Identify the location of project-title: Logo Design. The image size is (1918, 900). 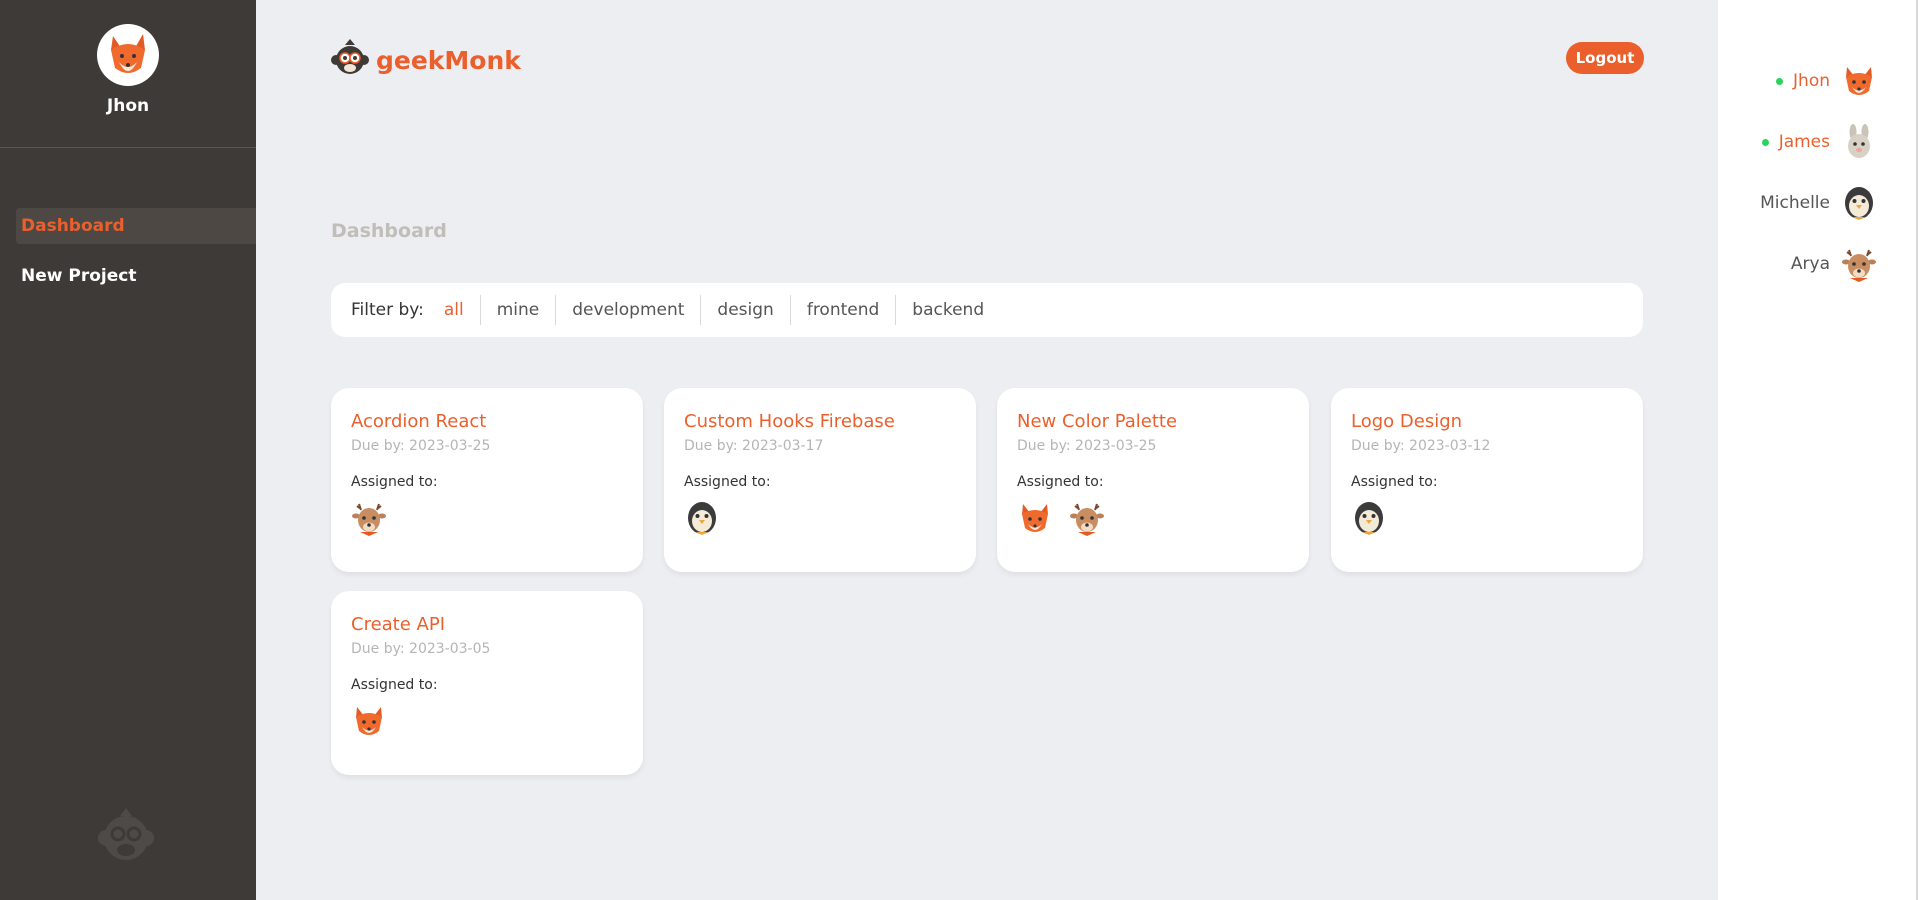
(1487, 422).